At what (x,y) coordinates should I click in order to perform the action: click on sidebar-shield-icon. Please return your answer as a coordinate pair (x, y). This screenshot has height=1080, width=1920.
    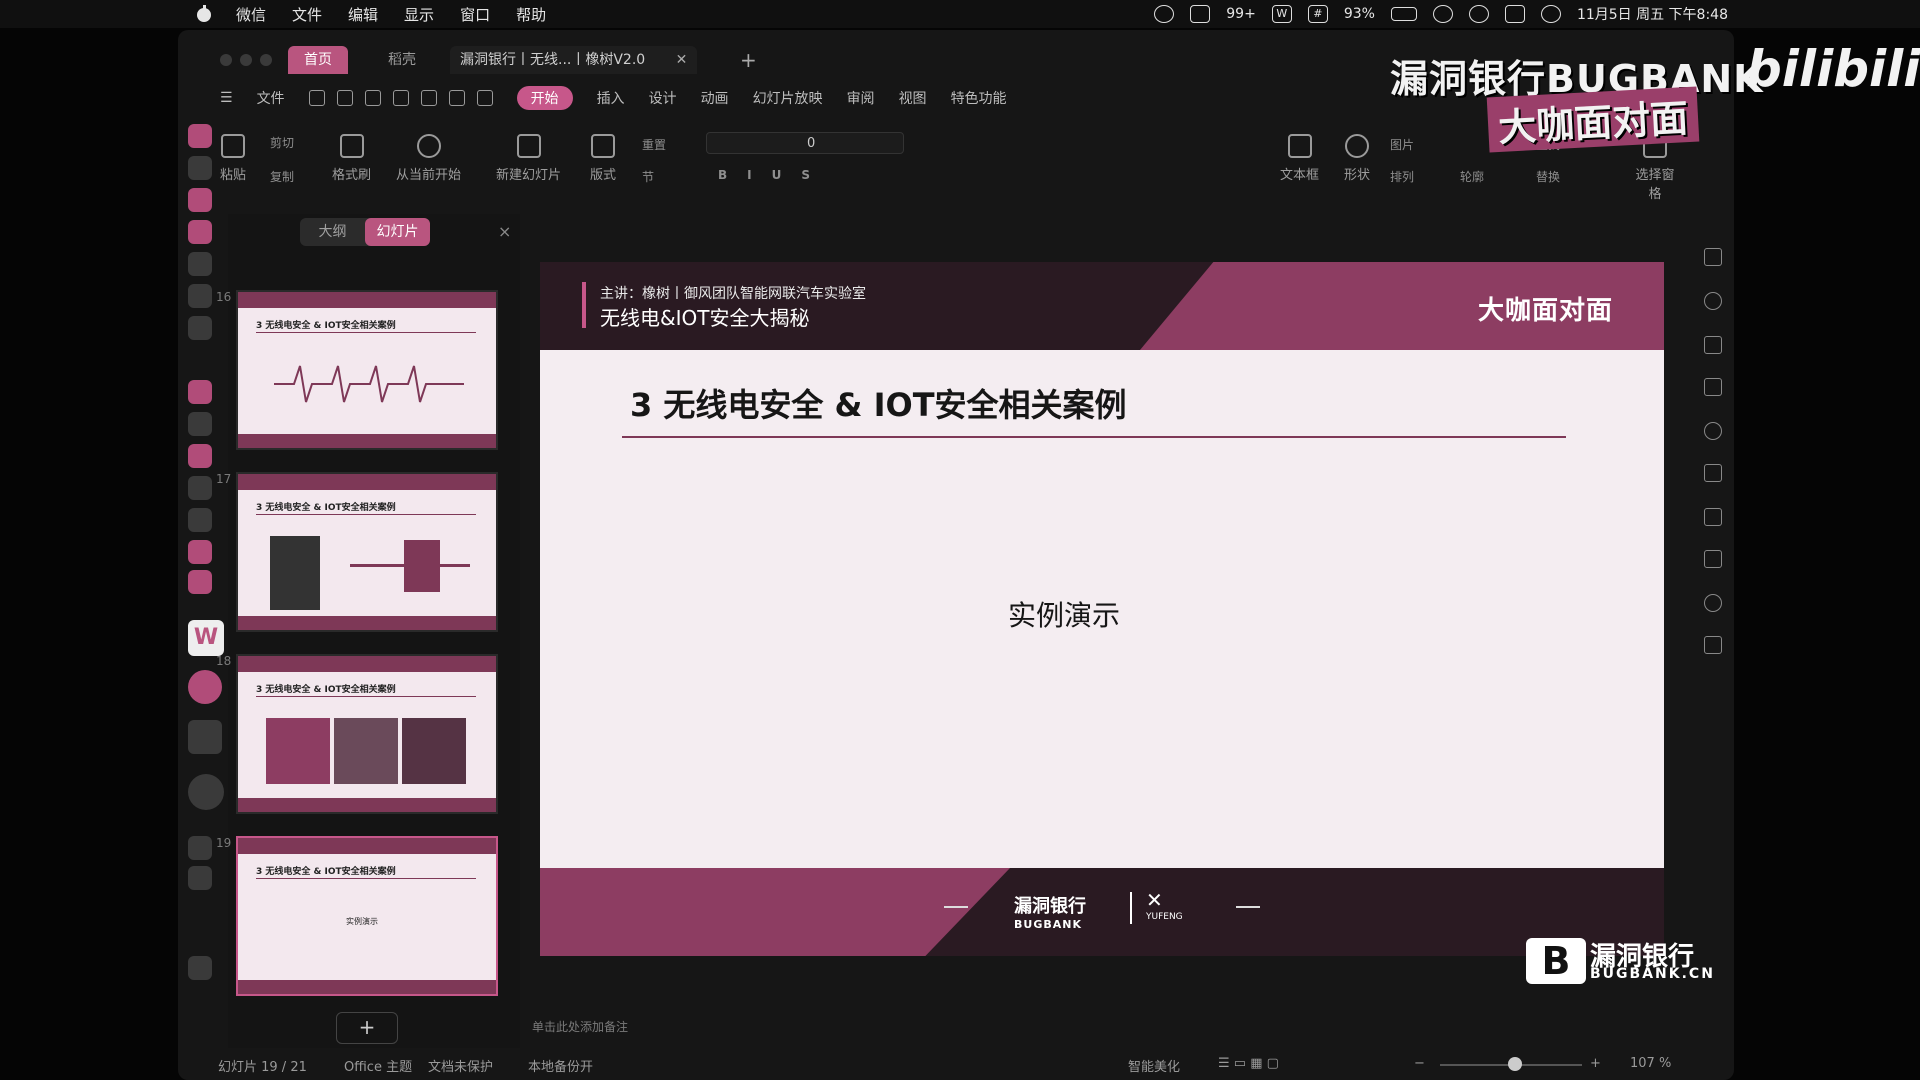
    Looking at the image, I should click on (1713, 431).